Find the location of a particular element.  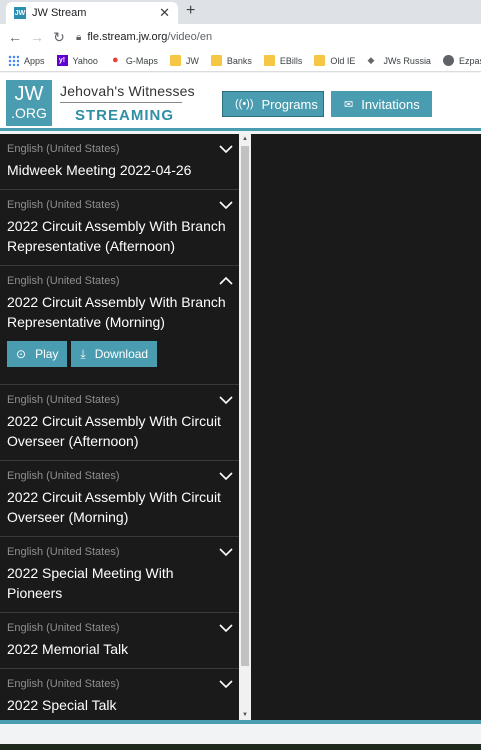

new-tab-button: + is located at coordinates (190, 11).